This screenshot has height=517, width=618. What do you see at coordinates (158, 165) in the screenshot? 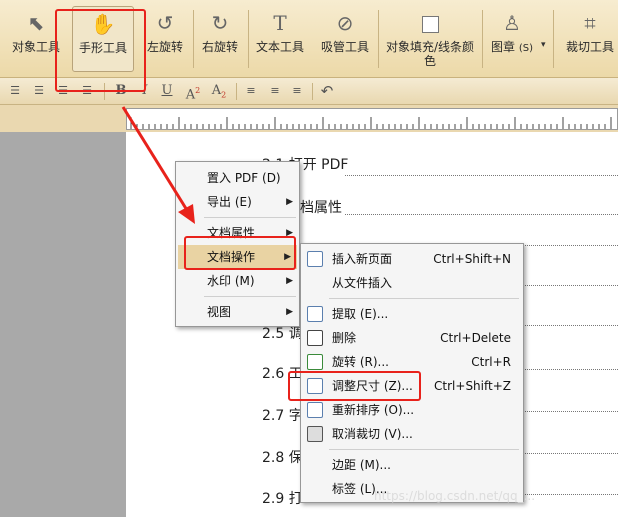
I see `annotation-arrow` at bounding box center [158, 165].